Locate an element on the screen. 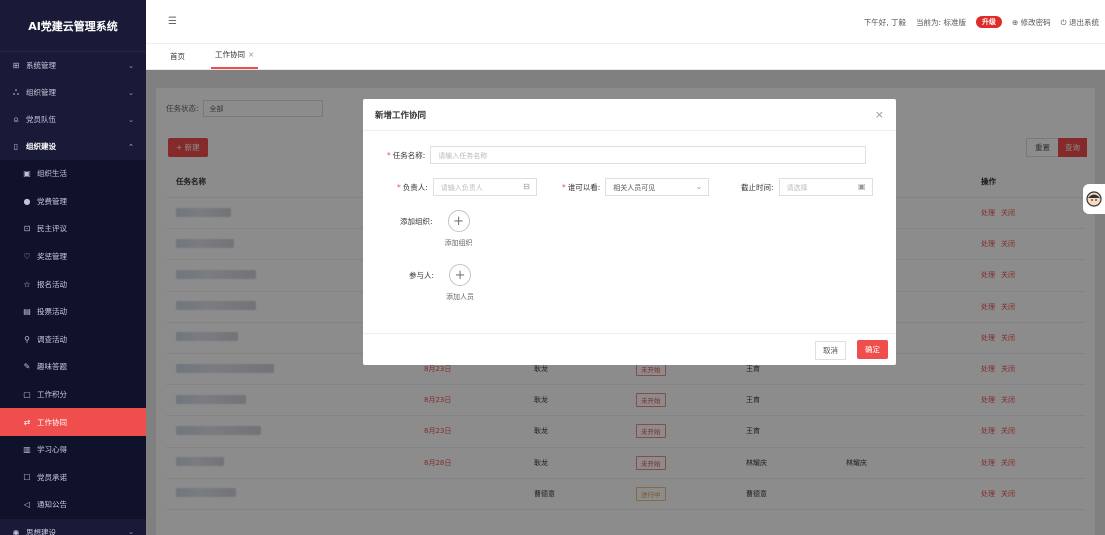 The height and width of the screenshot is (535, 1105). top-right: 下午好, 丁毅 当前为: 标准版 升级 ⊕ 修改密码 ⏻ 退出系统 is located at coordinates (981, 22).